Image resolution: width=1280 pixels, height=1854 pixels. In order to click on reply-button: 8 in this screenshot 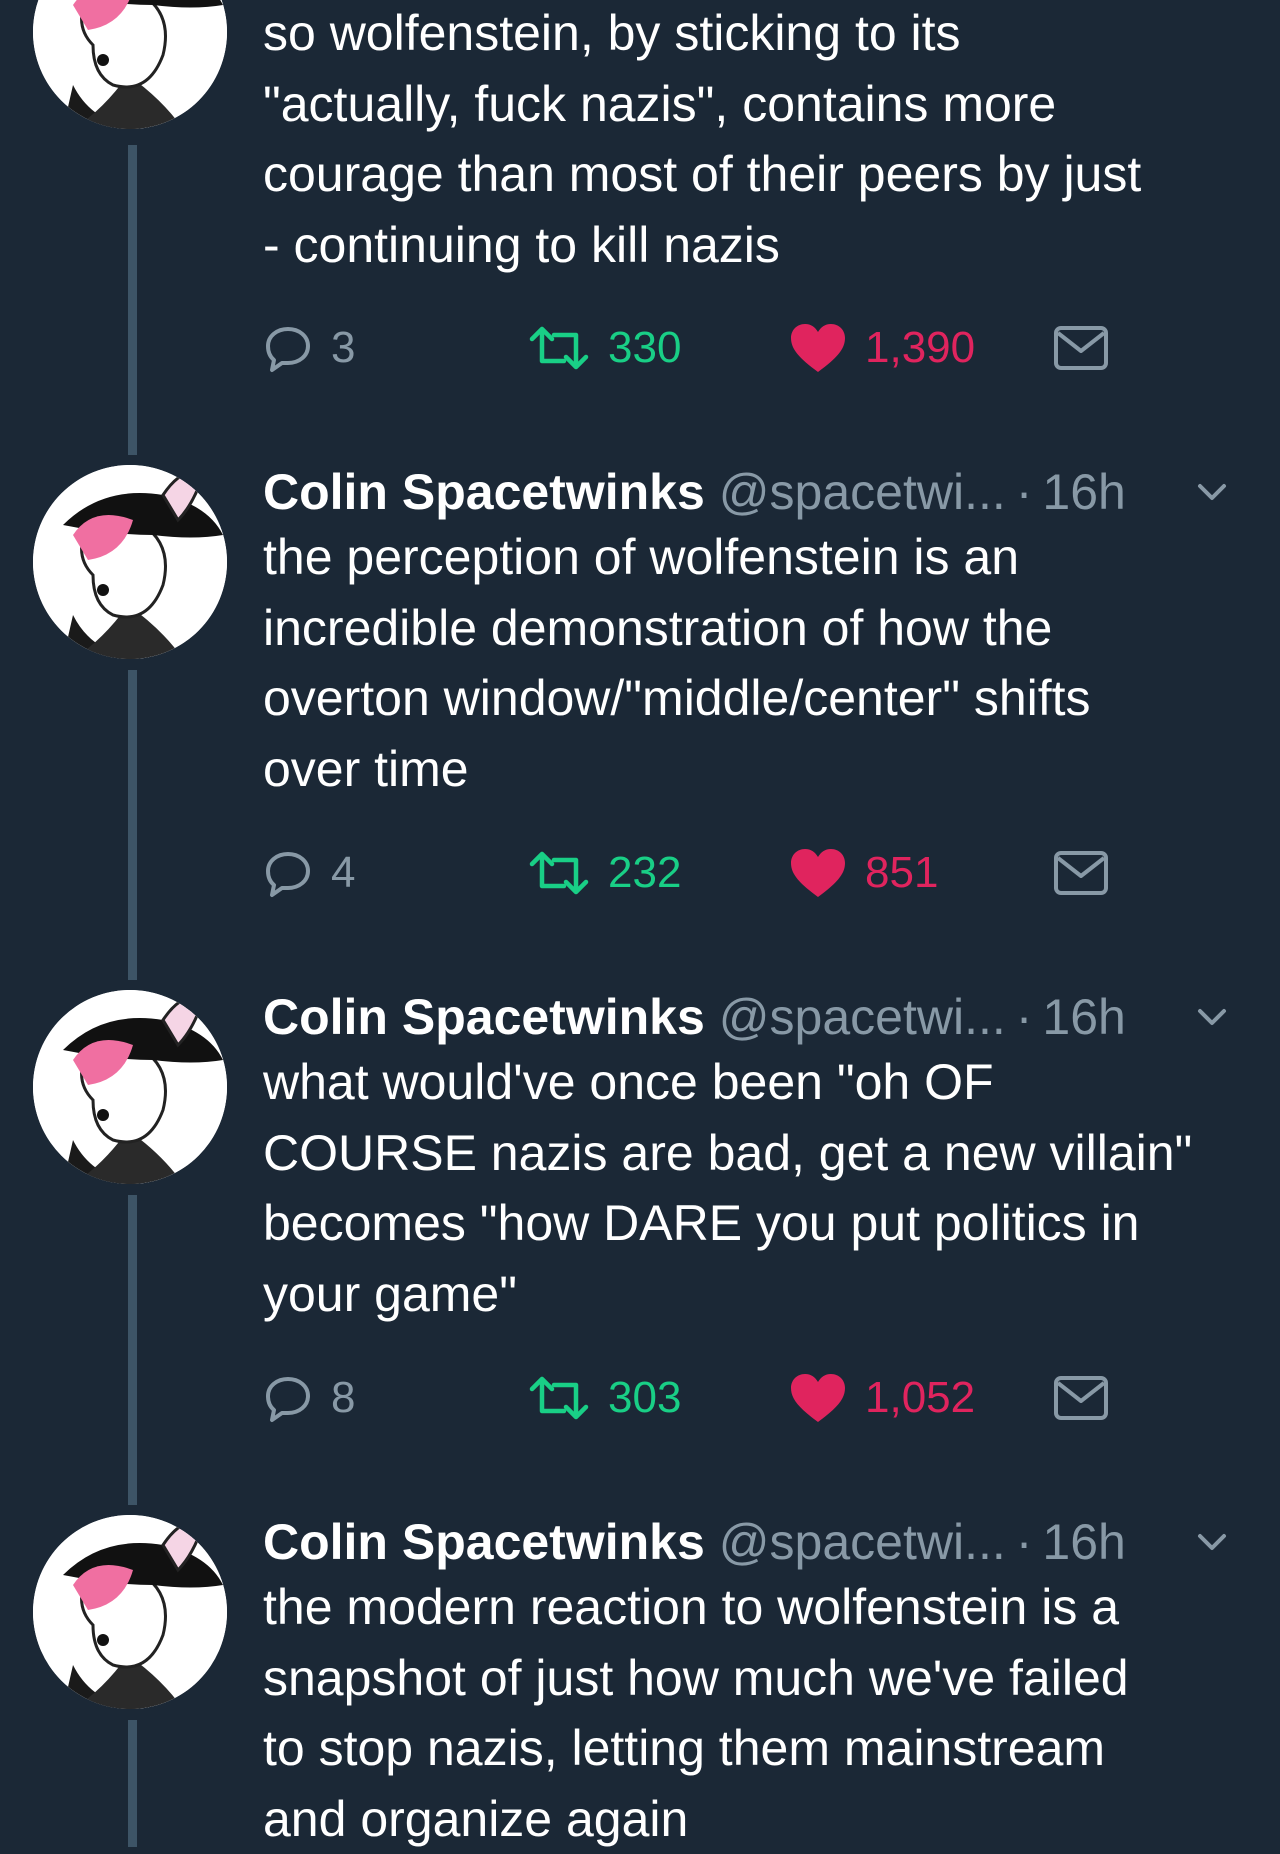, I will do `click(309, 1398)`.